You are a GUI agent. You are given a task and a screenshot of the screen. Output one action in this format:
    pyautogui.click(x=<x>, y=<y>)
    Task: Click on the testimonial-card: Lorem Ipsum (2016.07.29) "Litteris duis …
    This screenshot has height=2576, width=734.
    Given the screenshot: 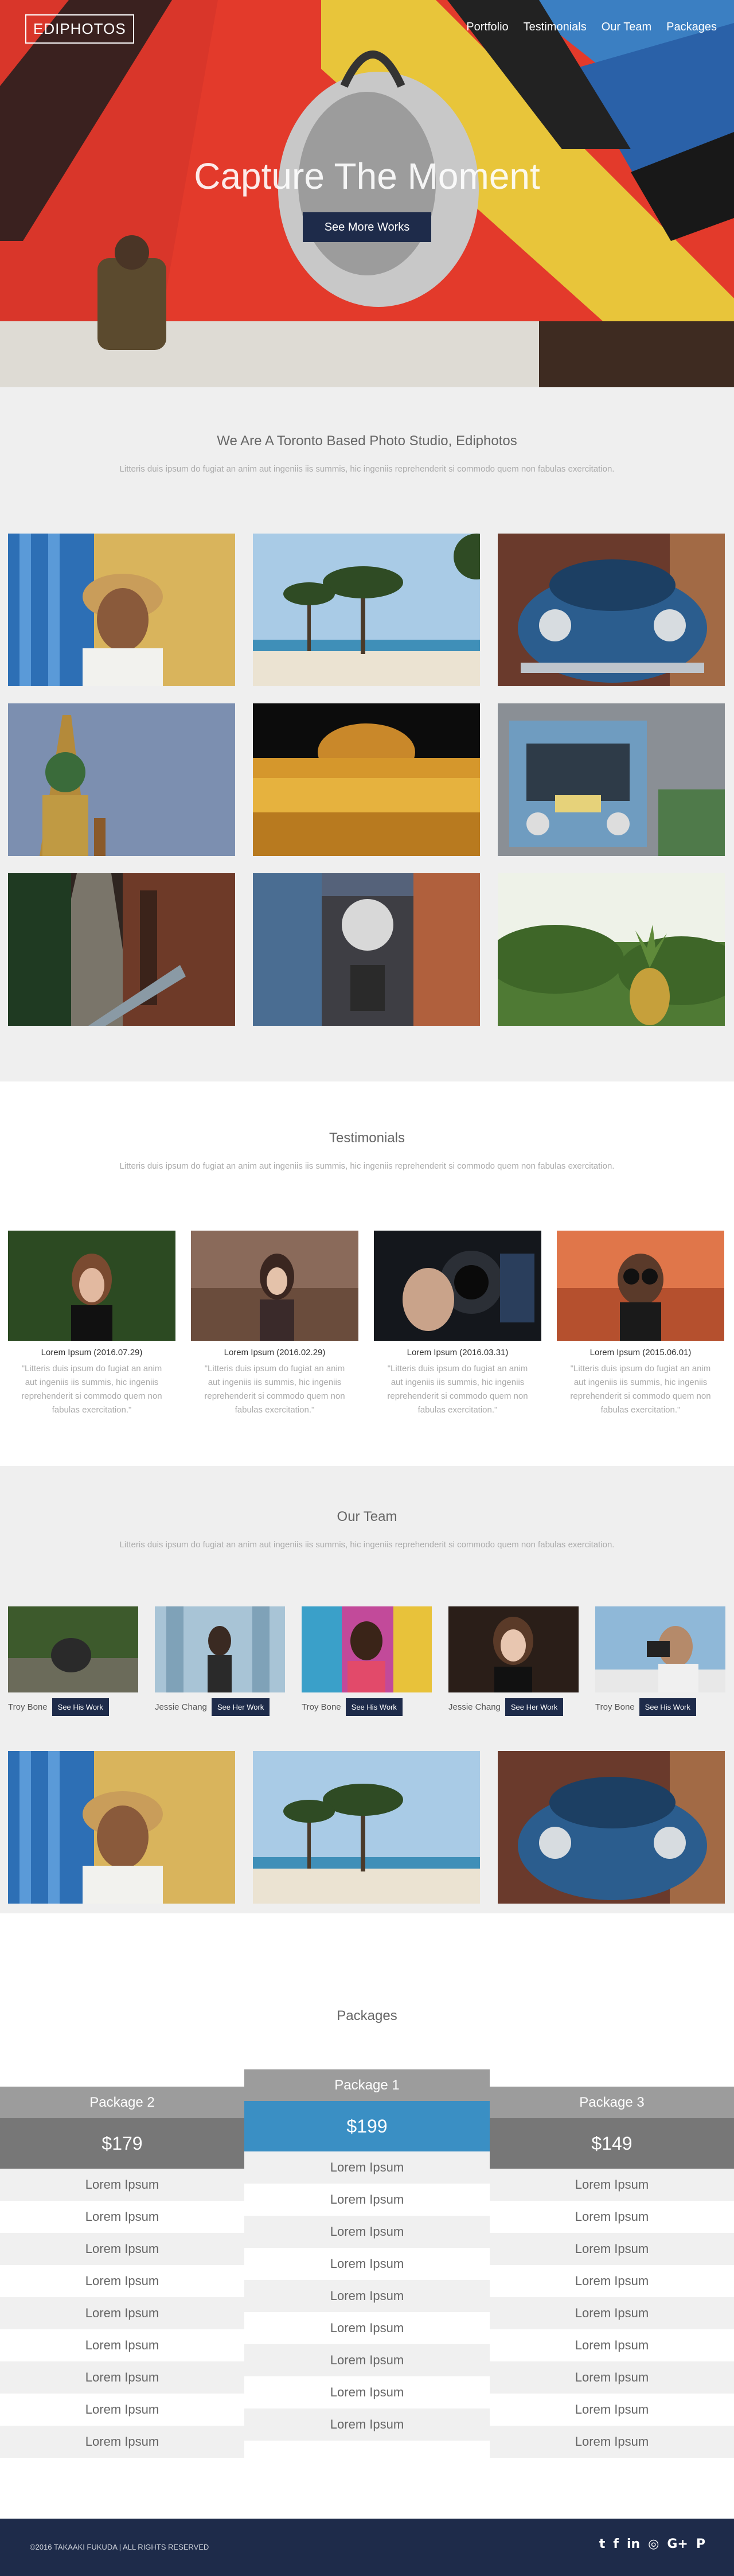 What is the action you would take?
    pyautogui.click(x=91, y=1324)
    